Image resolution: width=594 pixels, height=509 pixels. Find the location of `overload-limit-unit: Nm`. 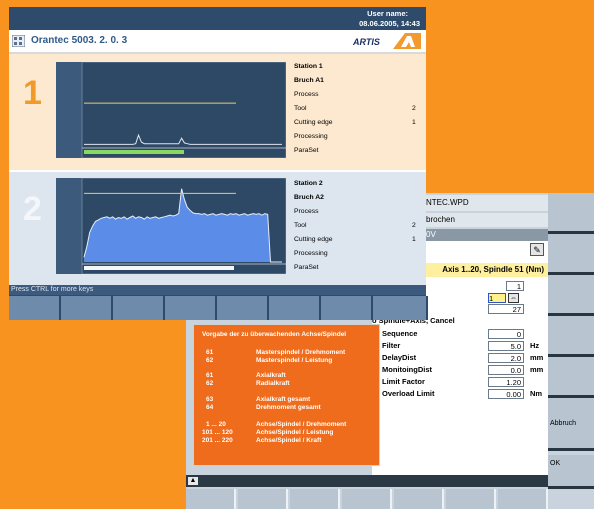

overload-limit-unit: Nm is located at coordinates (536, 393).